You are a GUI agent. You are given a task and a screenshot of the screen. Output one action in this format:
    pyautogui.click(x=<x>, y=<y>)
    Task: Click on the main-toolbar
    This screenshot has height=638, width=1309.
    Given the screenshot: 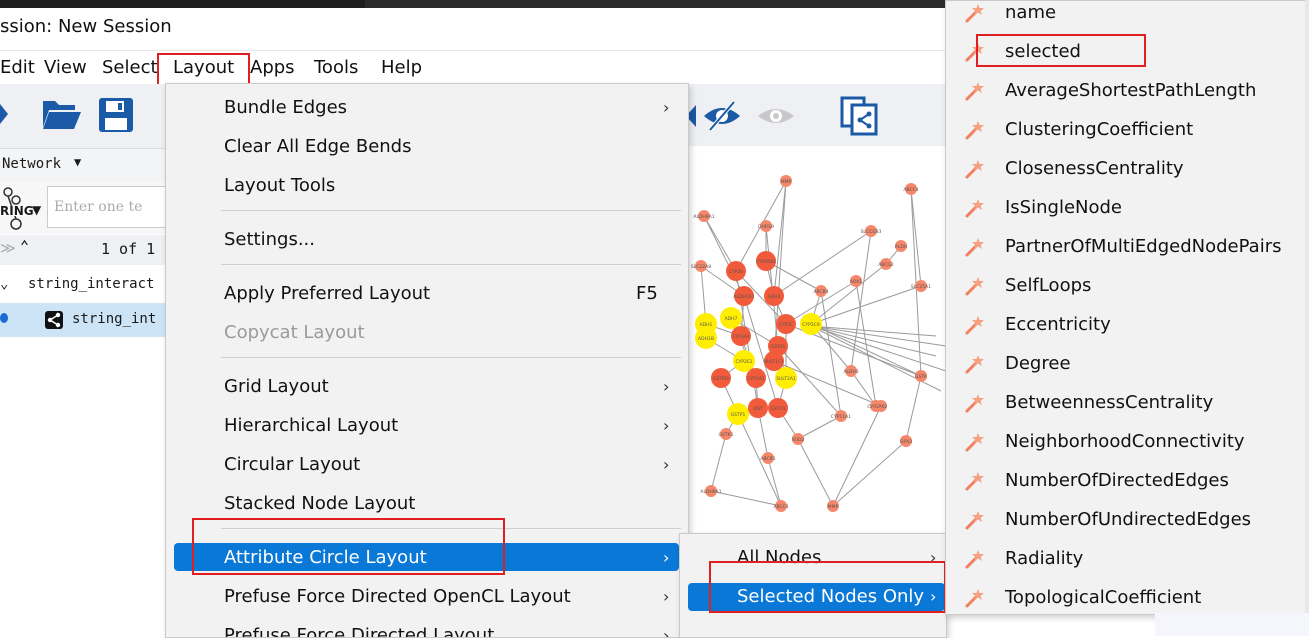 What is the action you would take?
    pyautogui.click(x=85, y=116)
    